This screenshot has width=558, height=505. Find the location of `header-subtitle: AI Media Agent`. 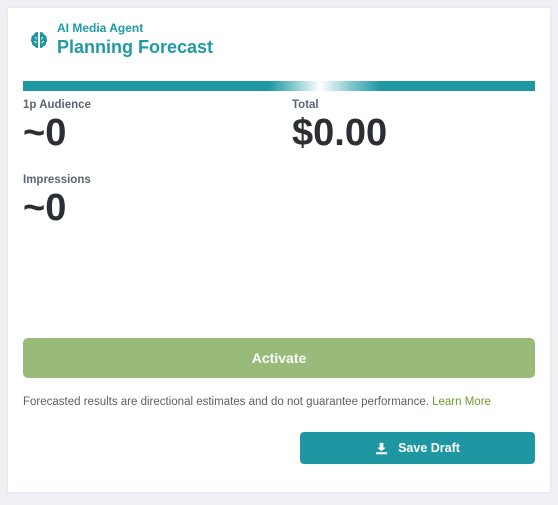

header-subtitle: AI Media Agent is located at coordinates (100, 28).